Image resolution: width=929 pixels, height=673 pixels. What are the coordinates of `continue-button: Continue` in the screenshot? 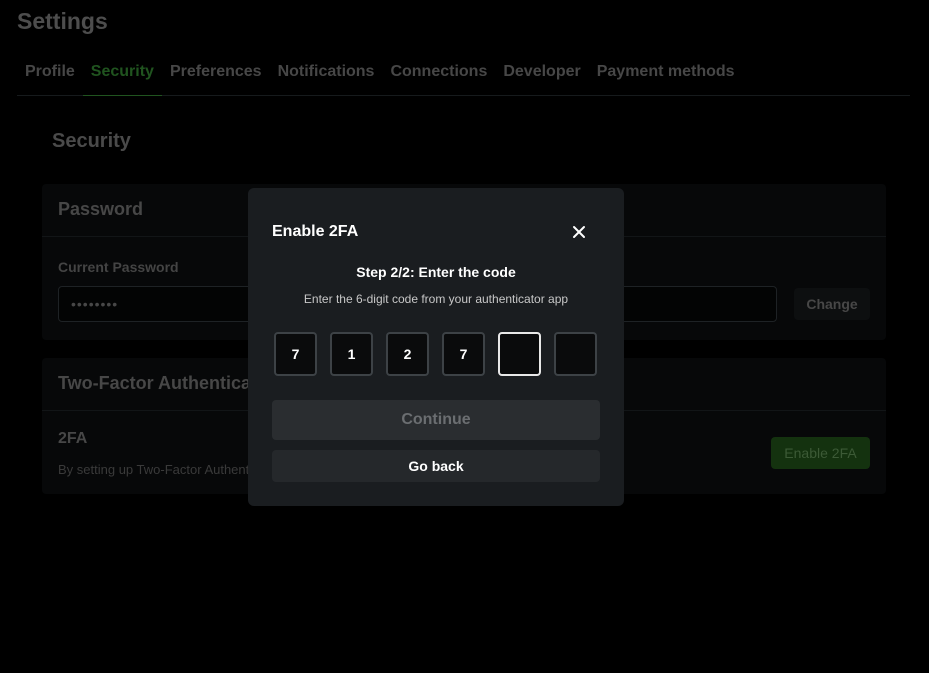 It's located at (436, 420).